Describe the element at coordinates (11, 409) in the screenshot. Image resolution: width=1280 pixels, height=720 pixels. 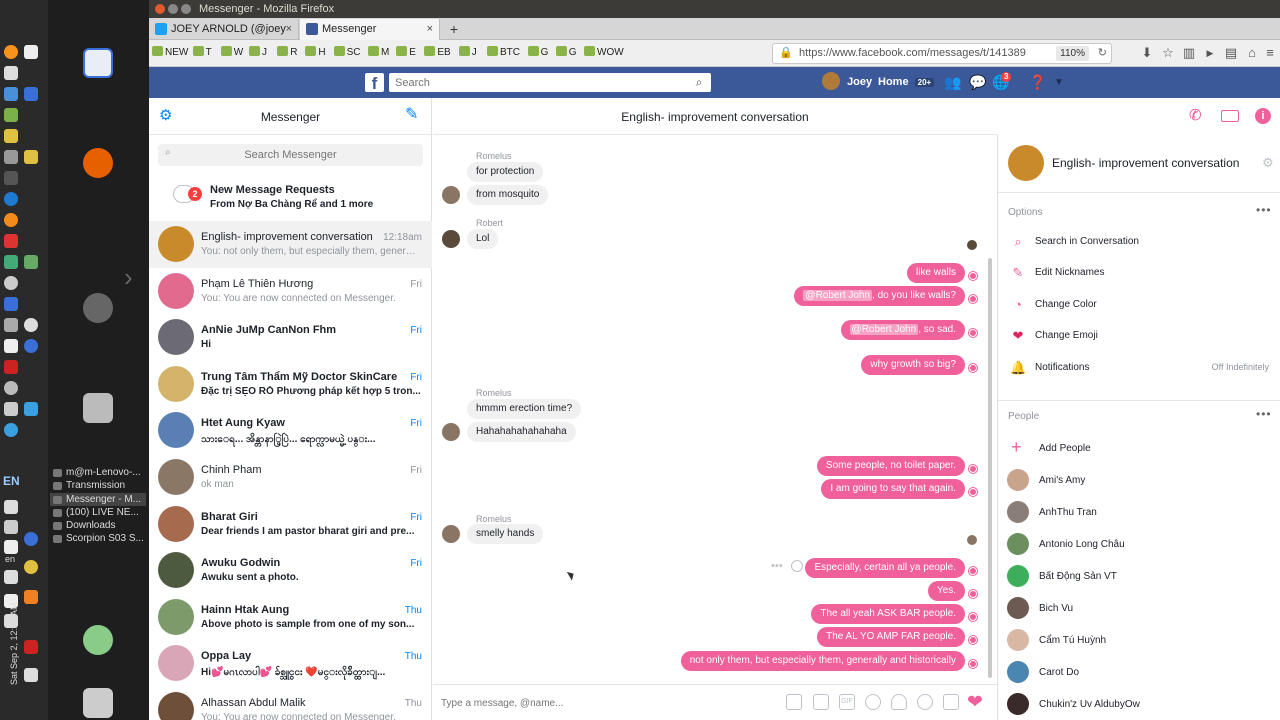
I see `list-icon` at that location.